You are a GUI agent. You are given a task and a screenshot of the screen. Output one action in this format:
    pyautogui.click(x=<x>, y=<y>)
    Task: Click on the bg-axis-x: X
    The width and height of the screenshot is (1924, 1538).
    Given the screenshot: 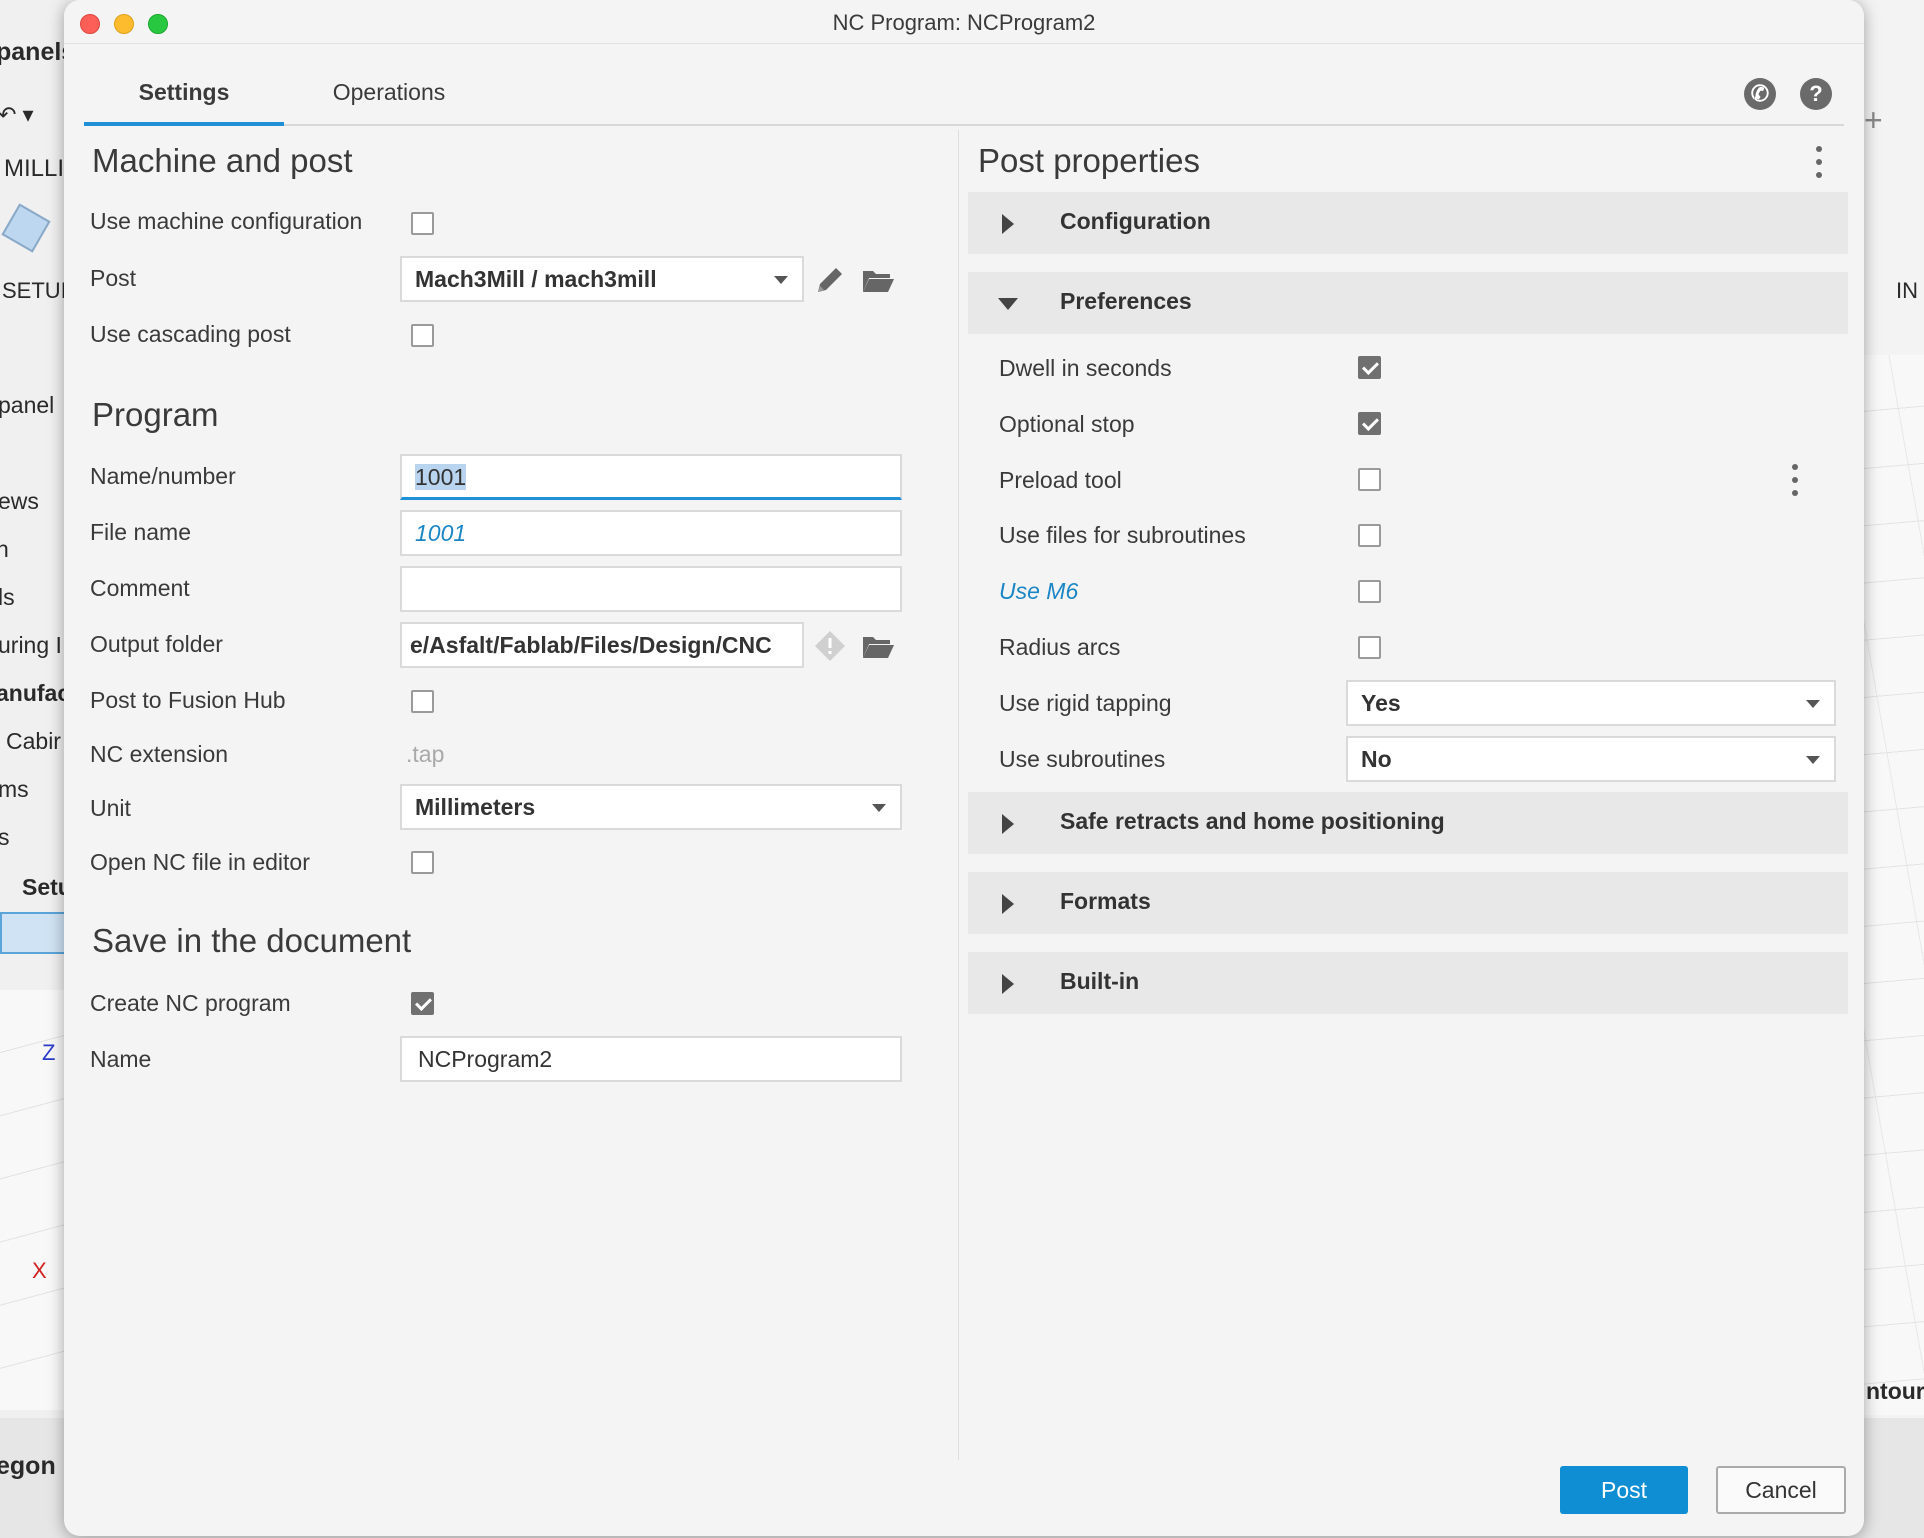 What is the action you would take?
    pyautogui.click(x=39, y=1270)
    